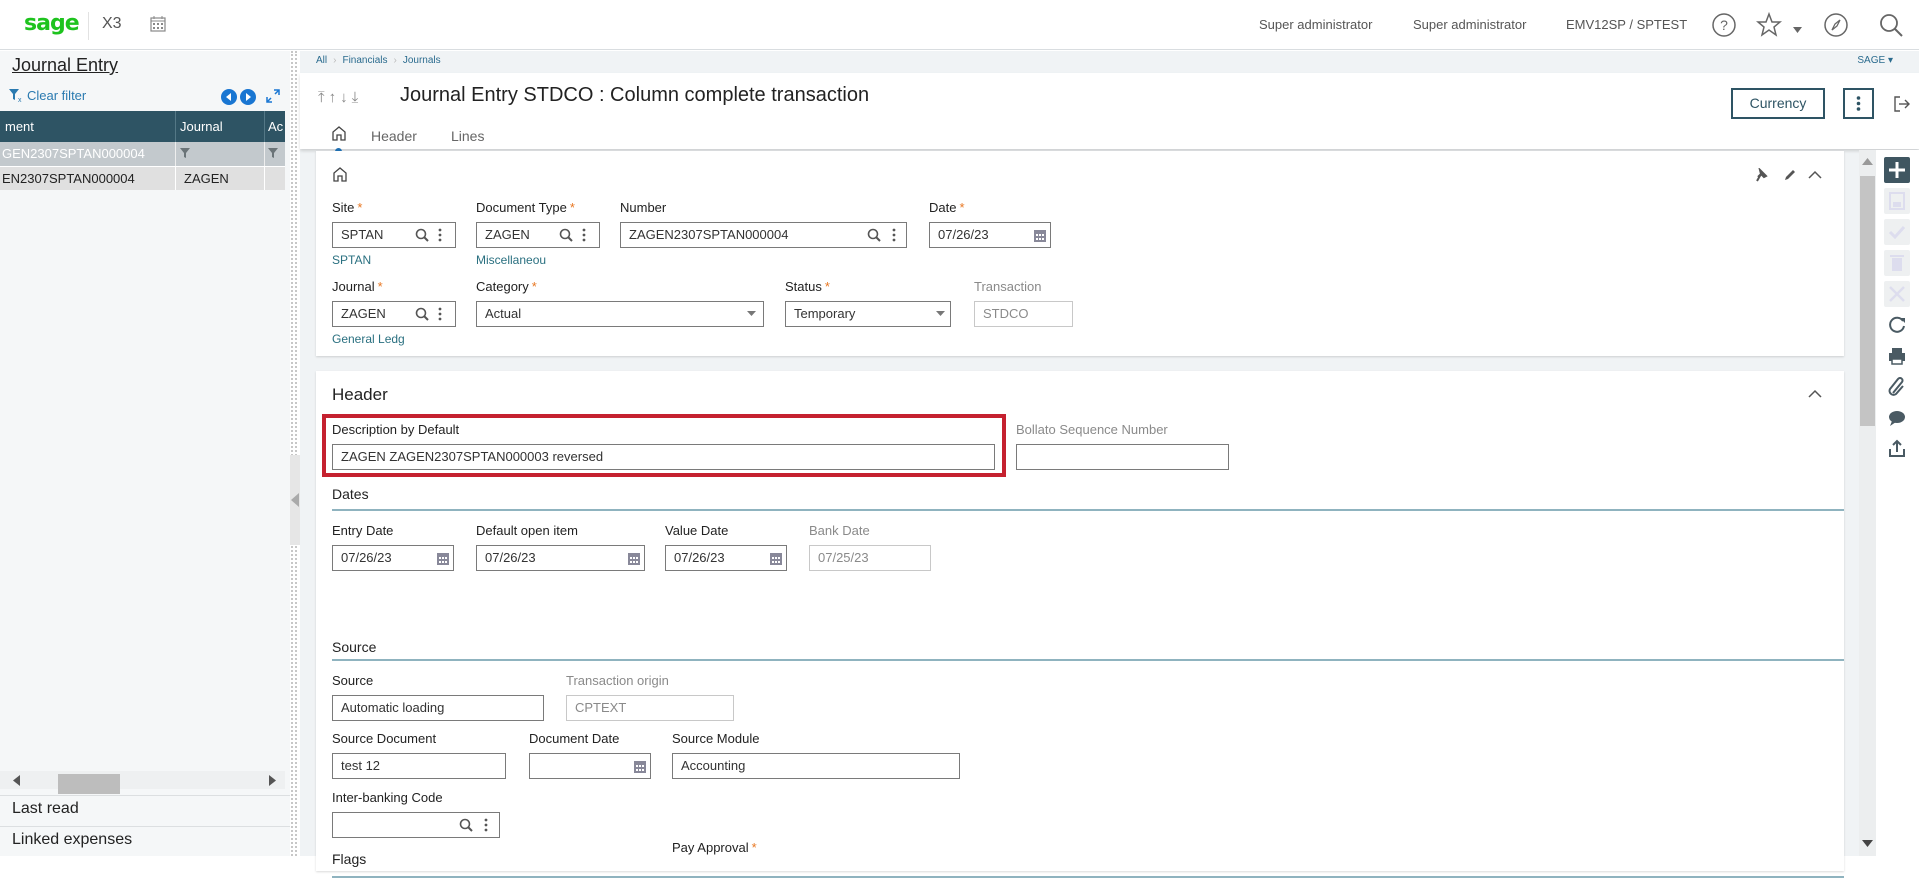 This screenshot has width=1919, height=878. I want to click on edit-pencil-icon, so click(1790, 175).